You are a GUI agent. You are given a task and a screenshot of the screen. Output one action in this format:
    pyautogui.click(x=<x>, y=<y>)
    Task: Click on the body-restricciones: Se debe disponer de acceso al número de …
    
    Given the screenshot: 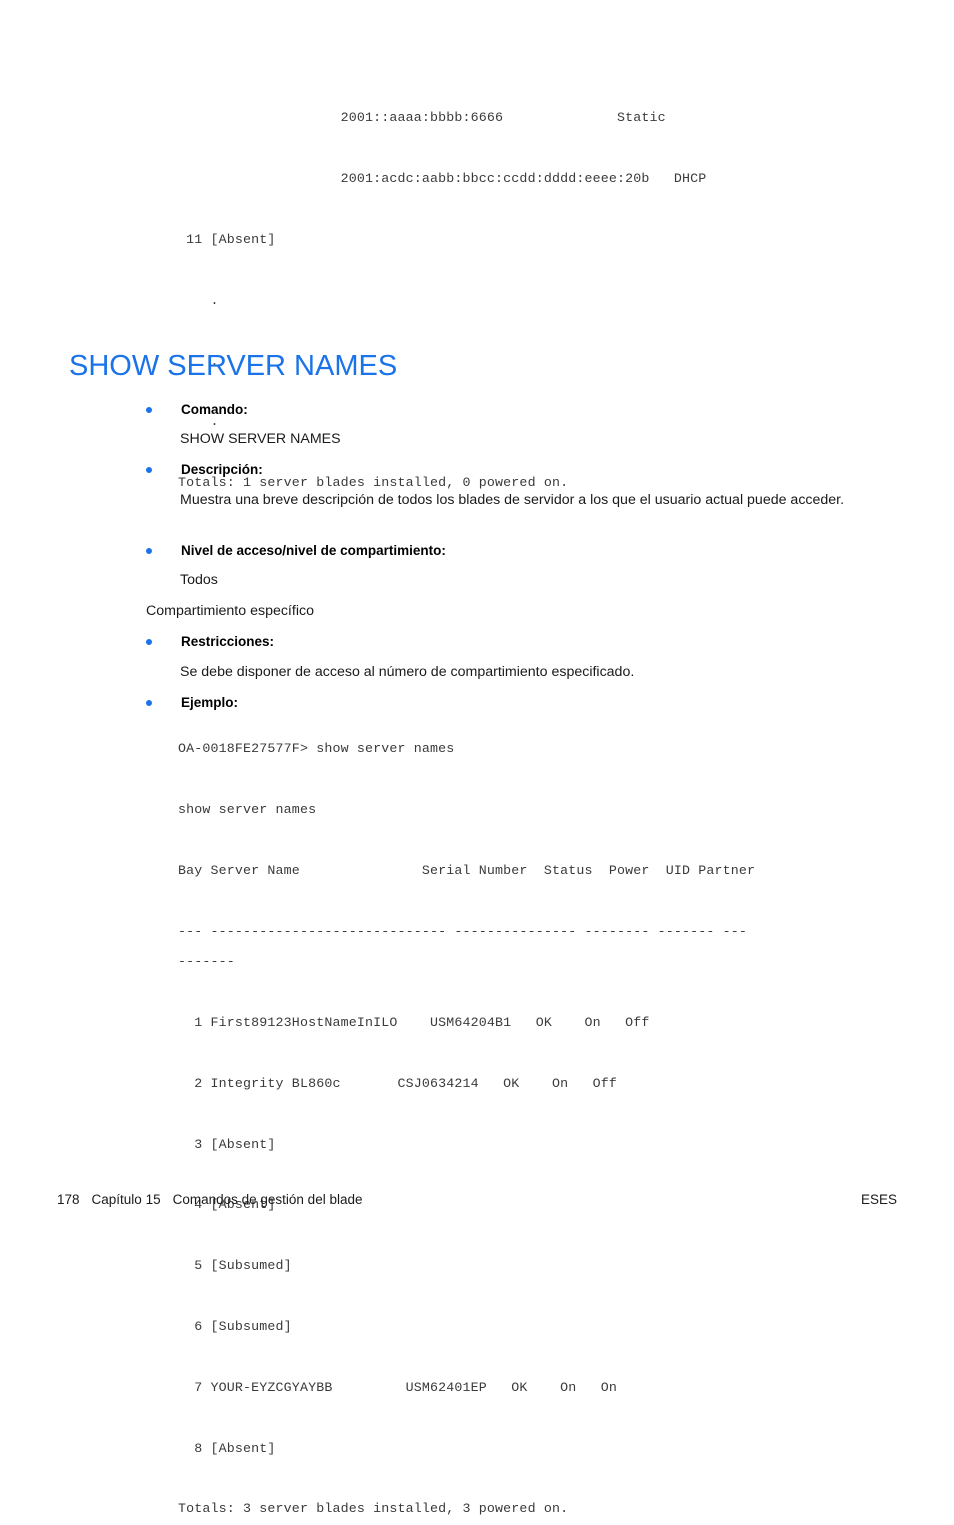 What is the action you would take?
    pyautogui.click(x=407, y=672)
    